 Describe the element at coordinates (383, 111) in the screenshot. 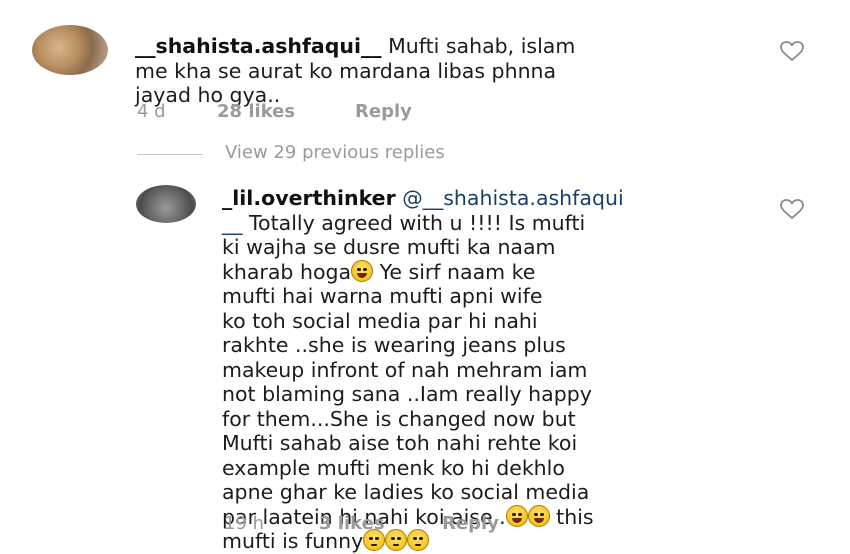

I see `comment-1-reply-button: Reply` at that location.